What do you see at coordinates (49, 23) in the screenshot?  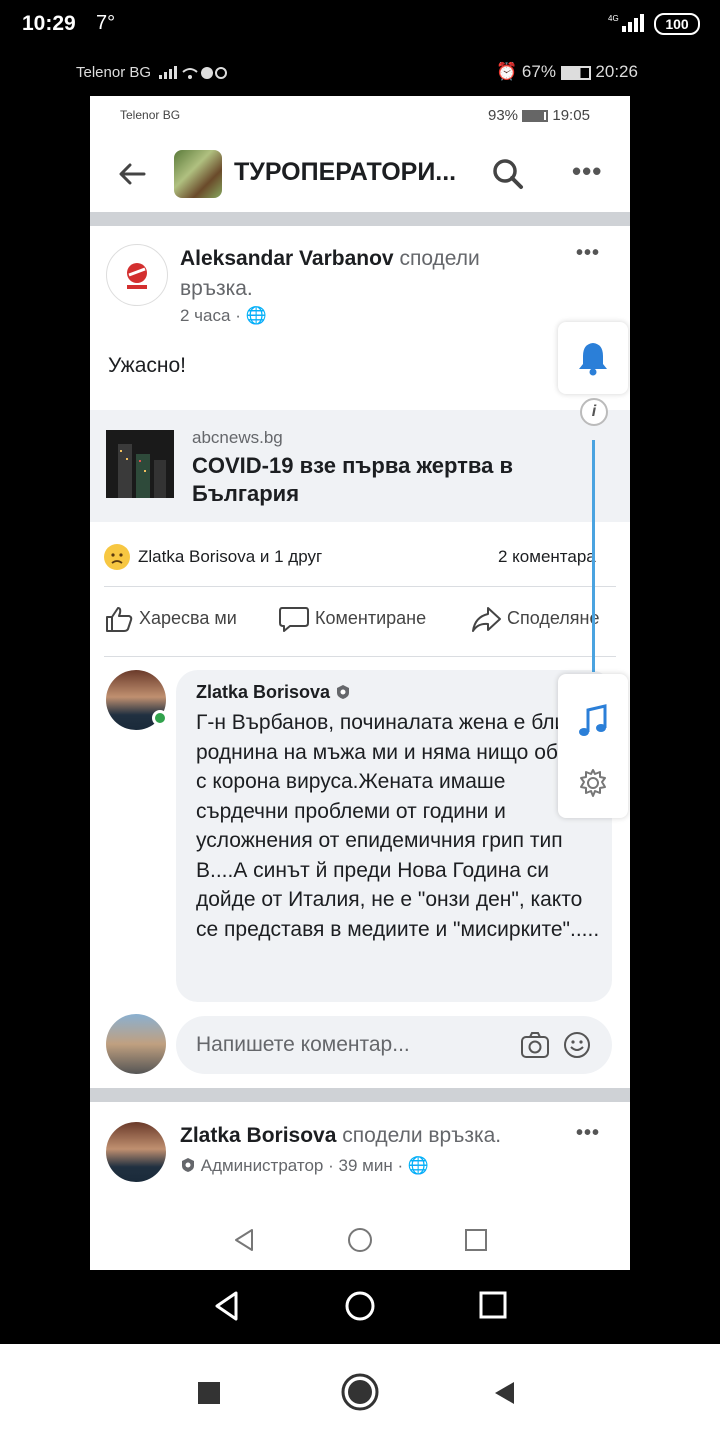 I see `status-time: 10:29` at bounding box center [49, 23].